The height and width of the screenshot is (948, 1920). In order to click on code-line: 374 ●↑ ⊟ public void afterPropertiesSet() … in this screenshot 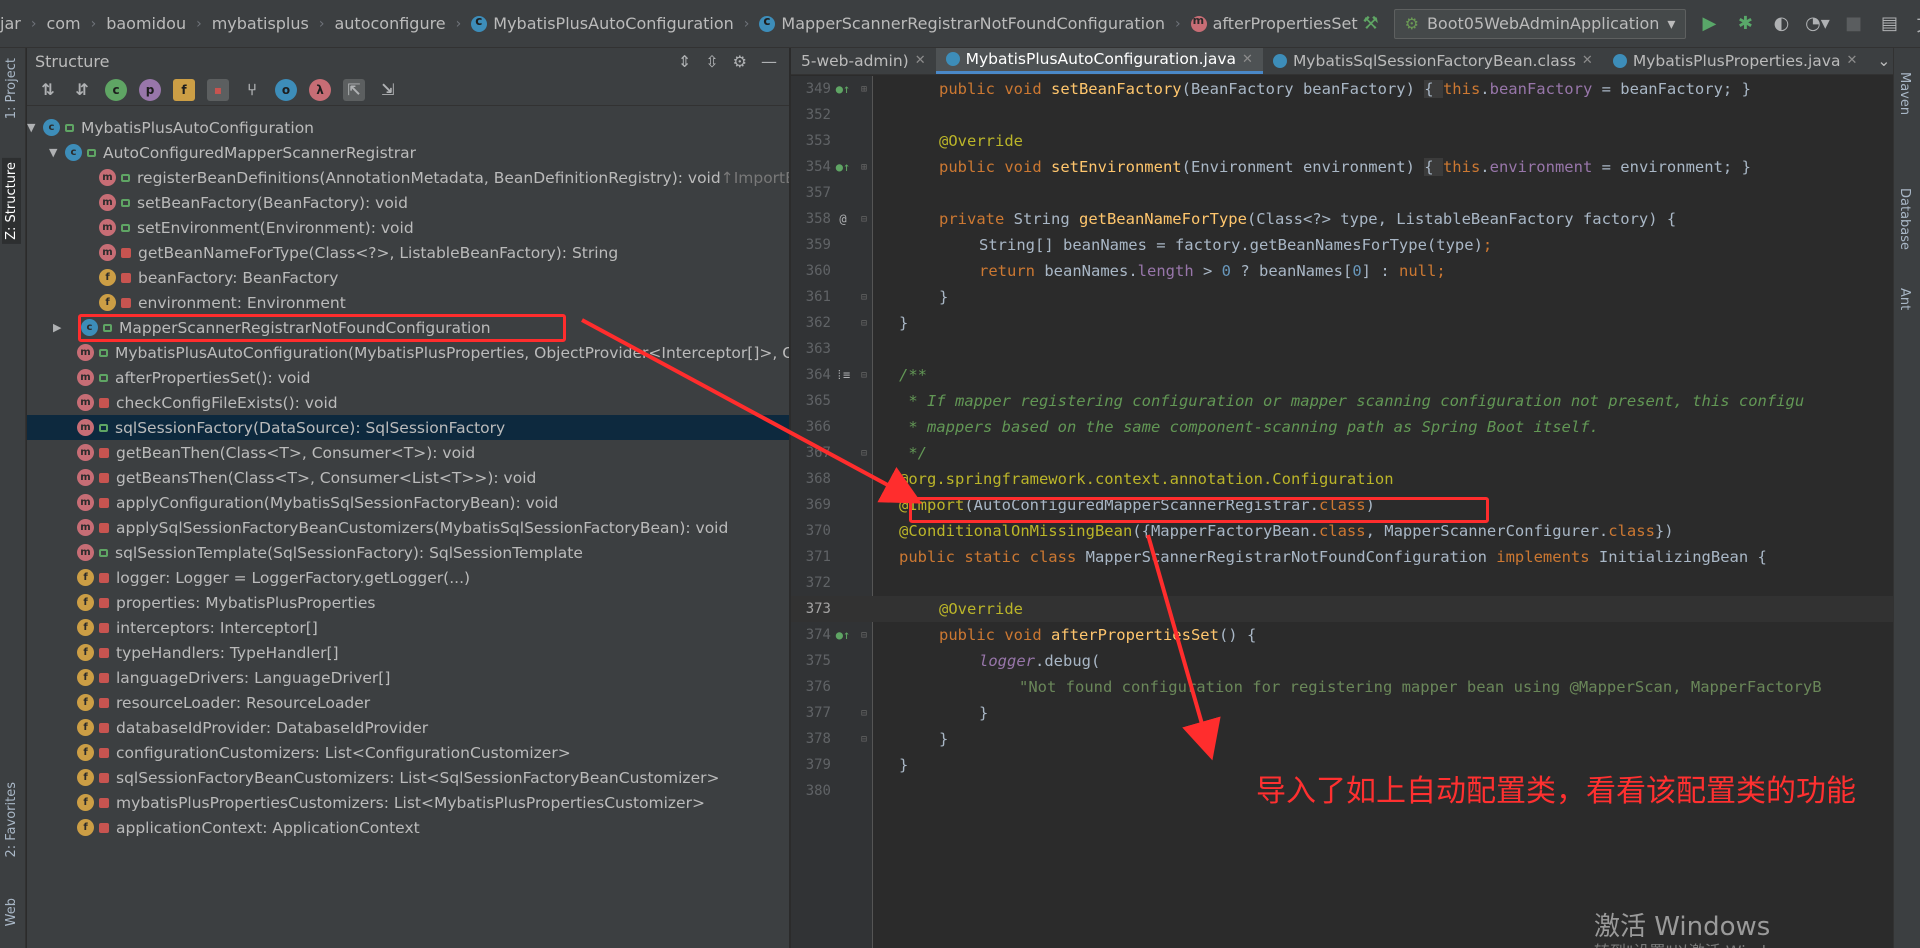, I will do `click(1342, 635)`.